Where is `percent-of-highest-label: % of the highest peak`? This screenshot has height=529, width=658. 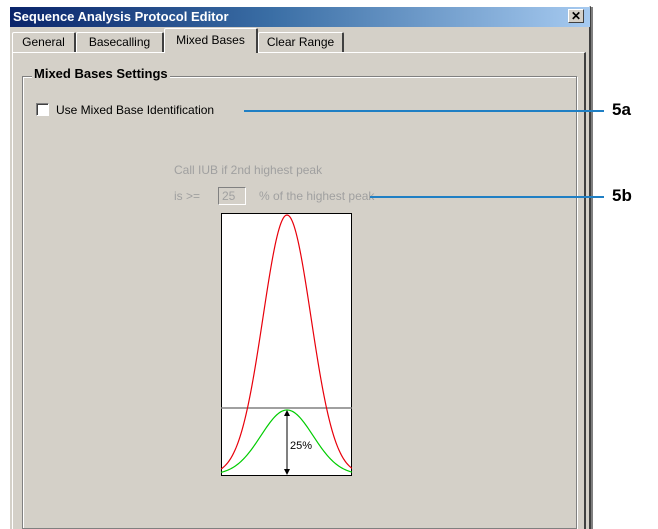
percent-of-highest-label: % of the highest peak is located at coordinates (317, 196).